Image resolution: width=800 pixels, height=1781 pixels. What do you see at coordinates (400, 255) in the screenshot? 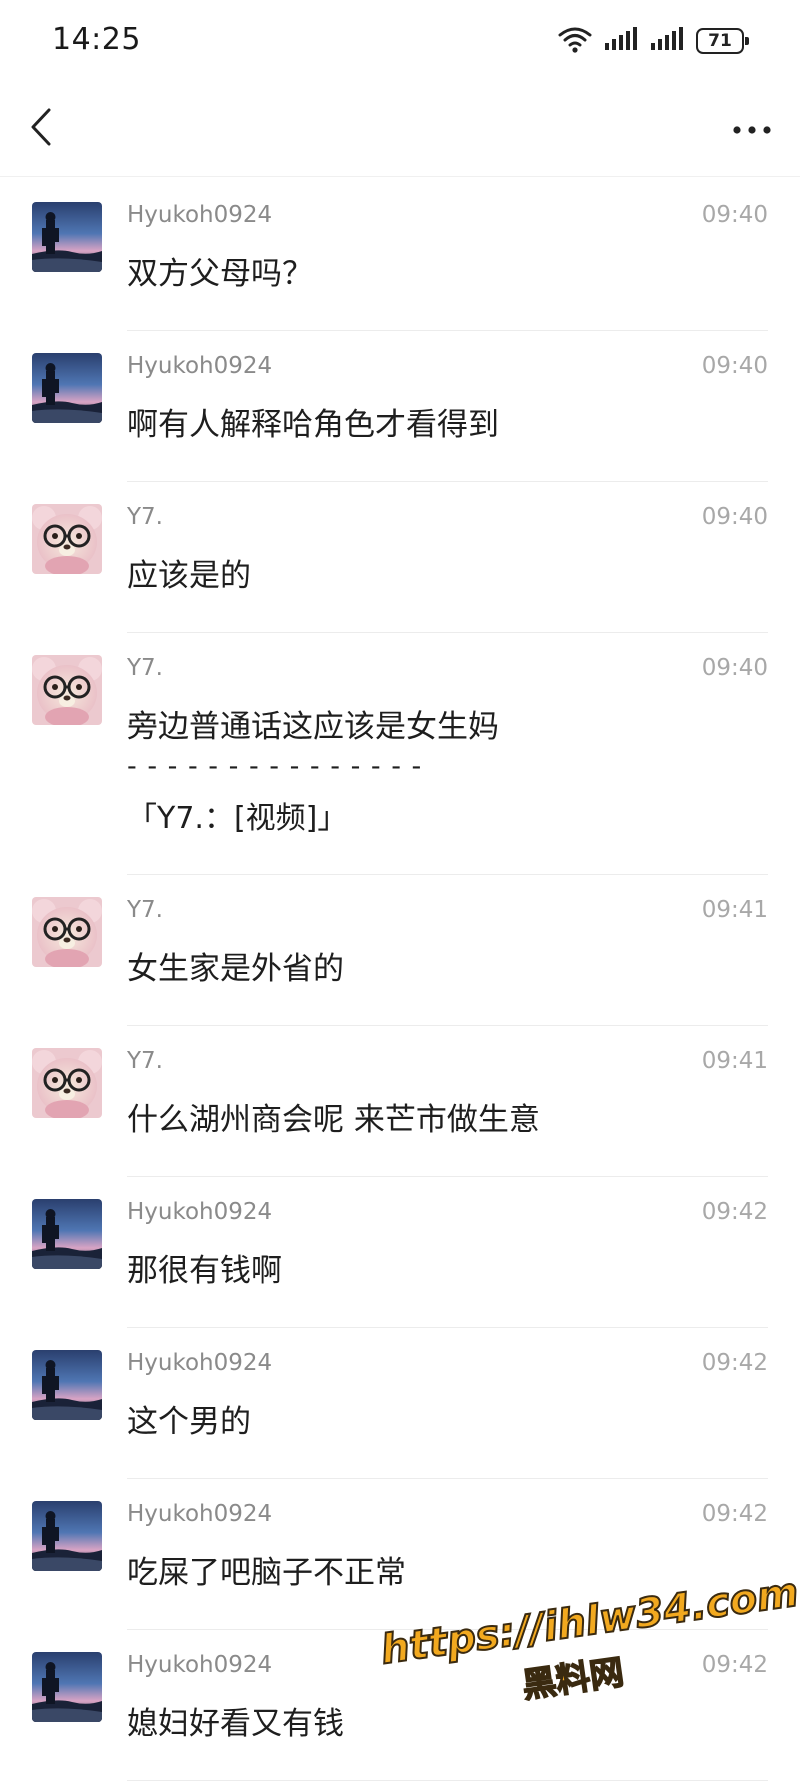
I see `message-item: Hyukoh0924 09:40 双方父母吗？` at bounding box center [400, 255].